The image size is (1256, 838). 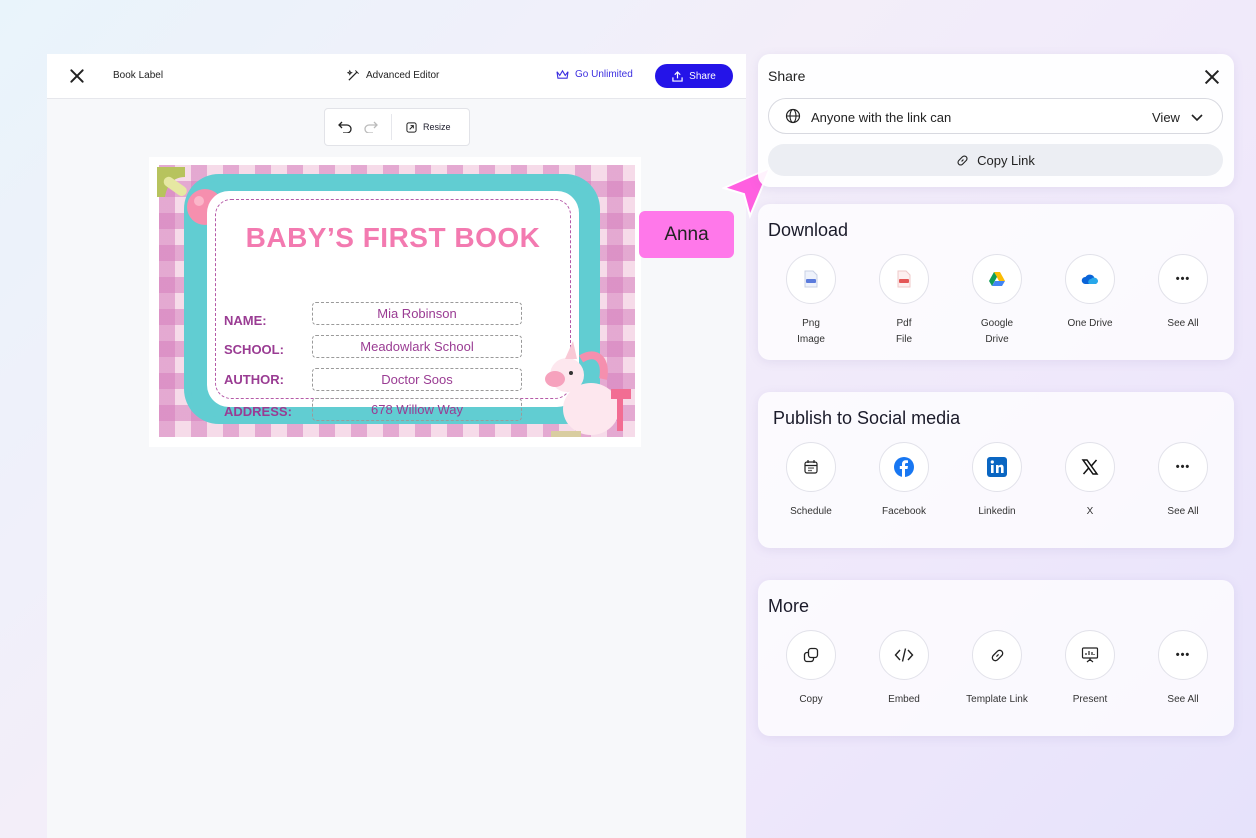 What do you see at coordinates (811, 279) in the screenshot?
I see `png-file-icon` at bounding box center [811, 279].